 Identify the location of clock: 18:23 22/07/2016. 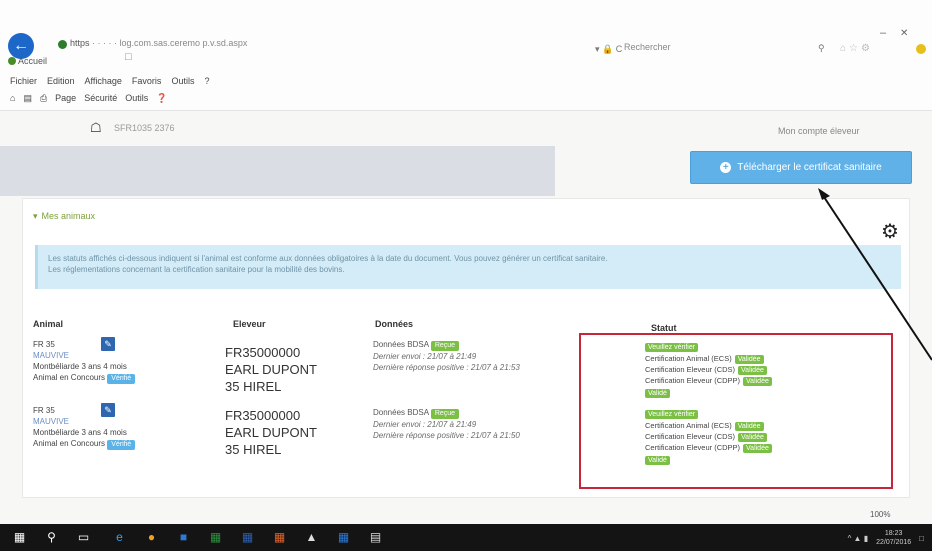
(893, 538).